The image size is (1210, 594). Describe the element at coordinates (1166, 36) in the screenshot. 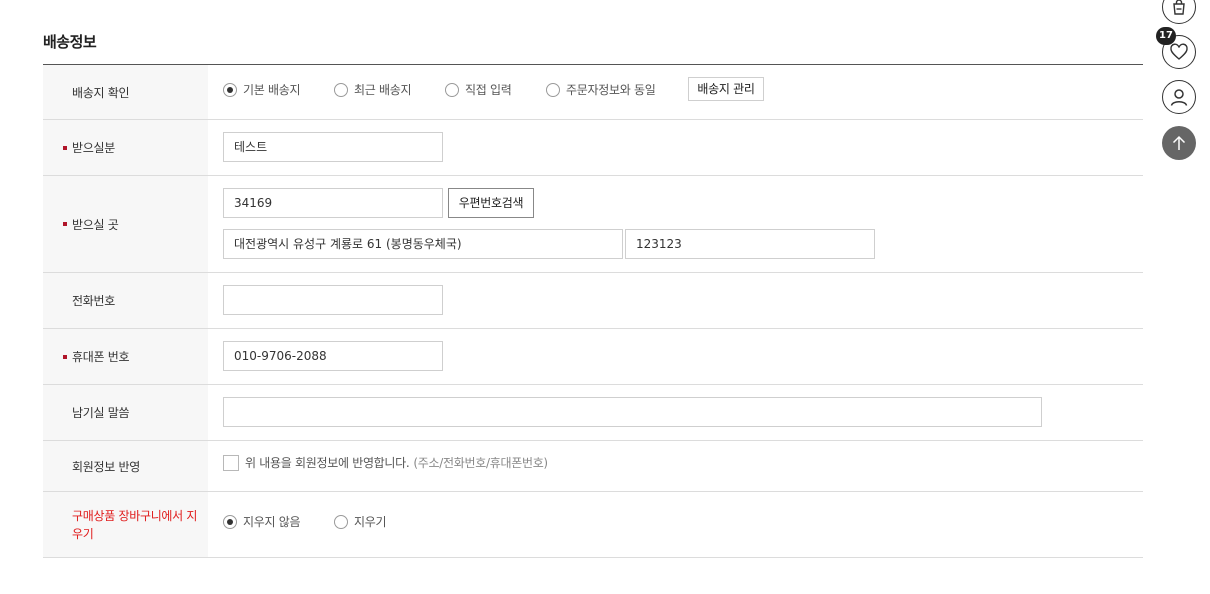

I see `wishlist-count-badge: 17` at that location.